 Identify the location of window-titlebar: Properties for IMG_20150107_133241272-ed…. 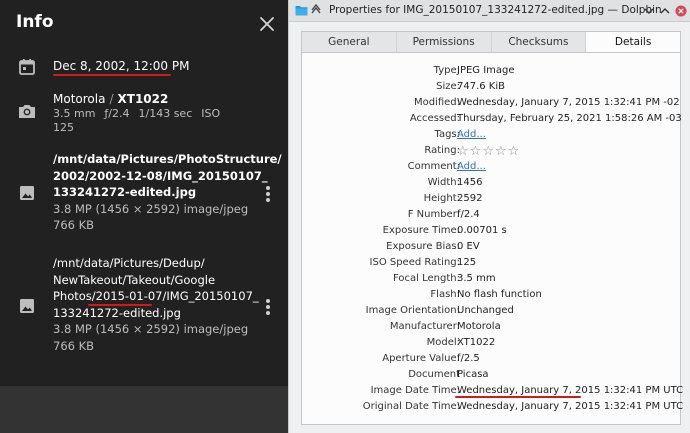
(489, 11).